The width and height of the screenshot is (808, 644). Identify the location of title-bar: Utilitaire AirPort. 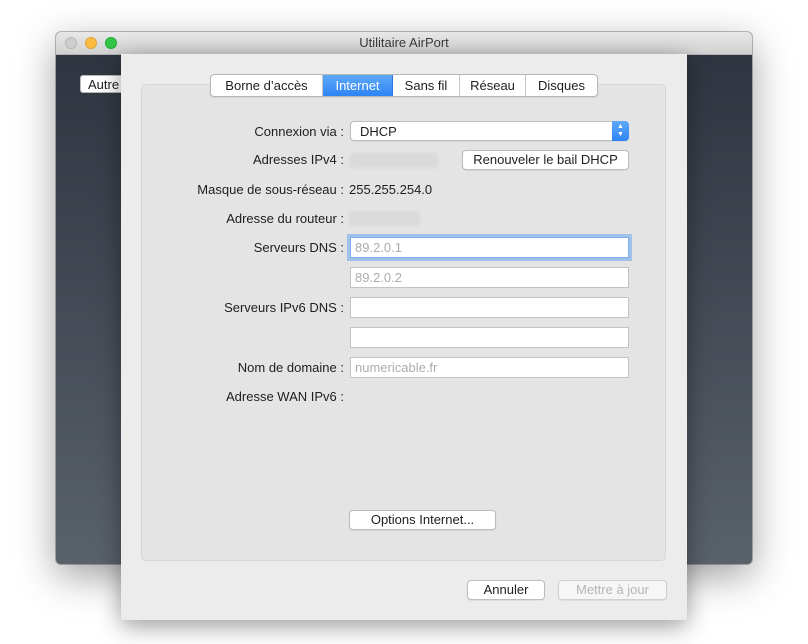
(404, 43).